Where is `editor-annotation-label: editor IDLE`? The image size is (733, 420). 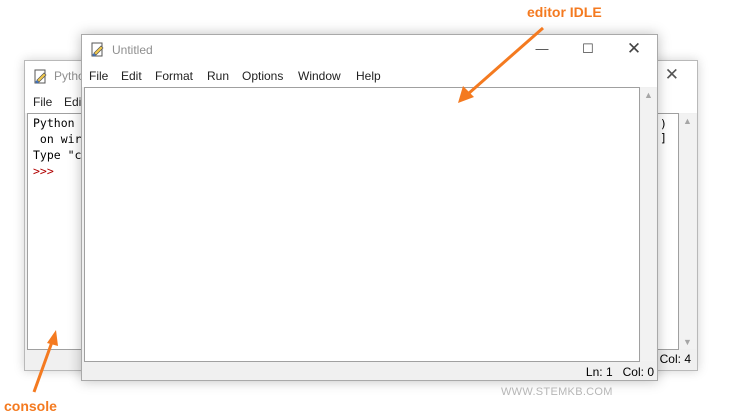 editor-annotation-label: editor IDLE is located at coordinates (564, 12).